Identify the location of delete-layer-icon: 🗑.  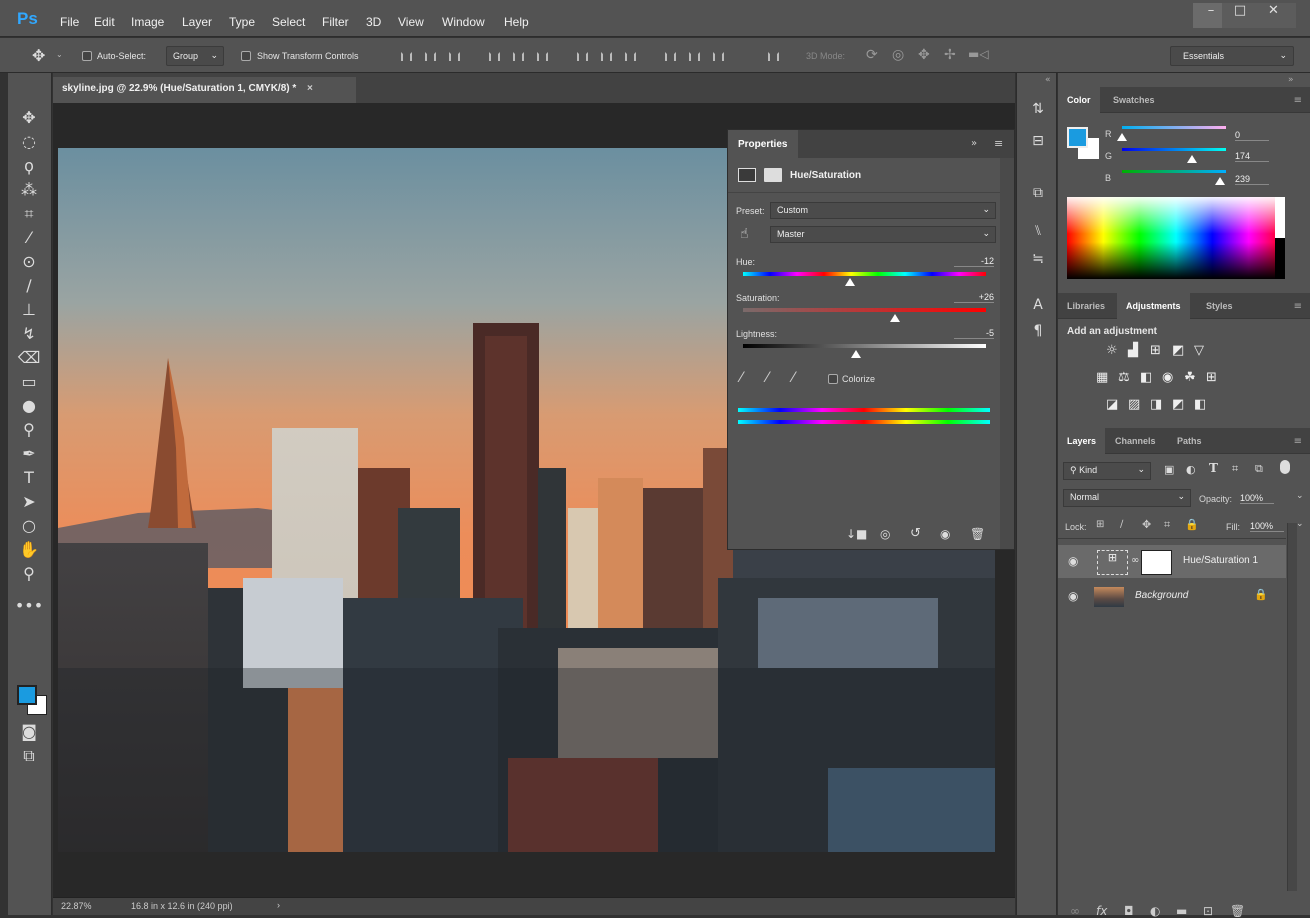
(1237, 911).